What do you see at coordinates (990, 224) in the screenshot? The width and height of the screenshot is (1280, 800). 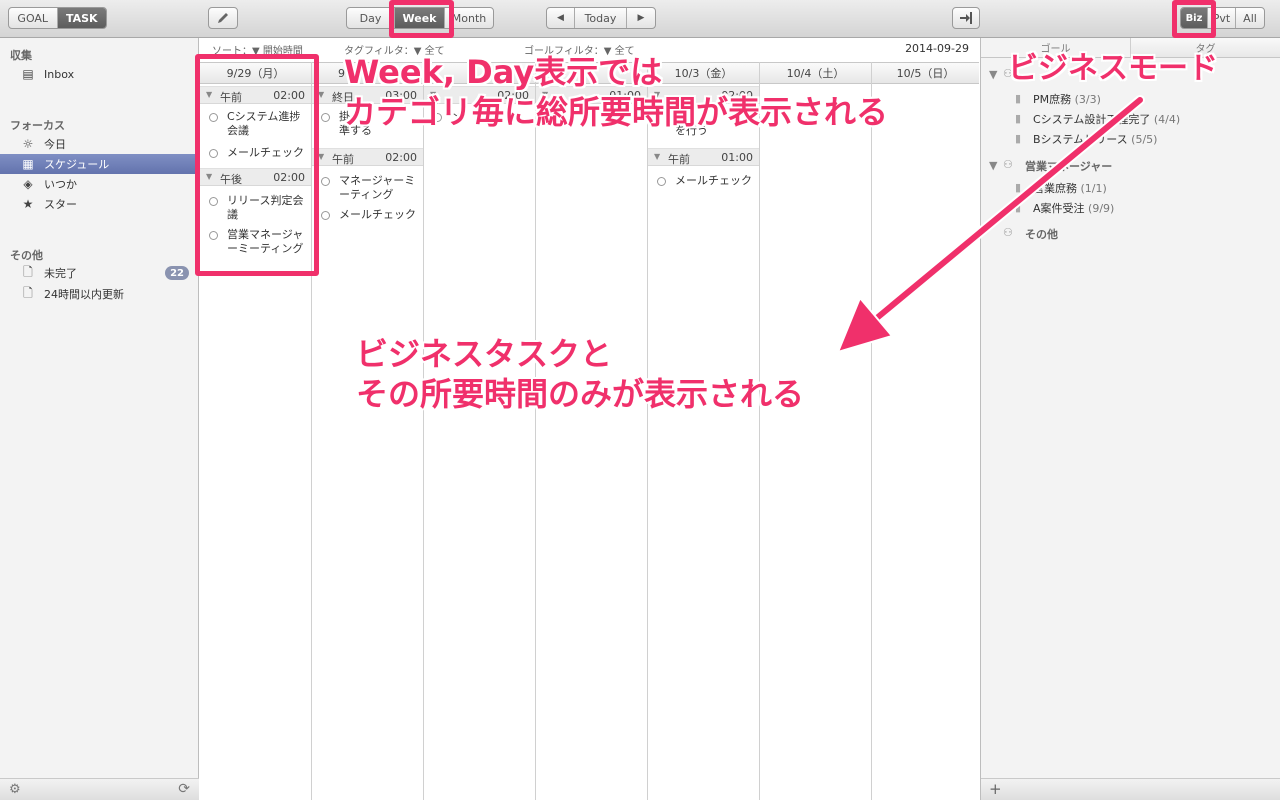 I see `annotation-arrow` at bounding box center [990, 224].